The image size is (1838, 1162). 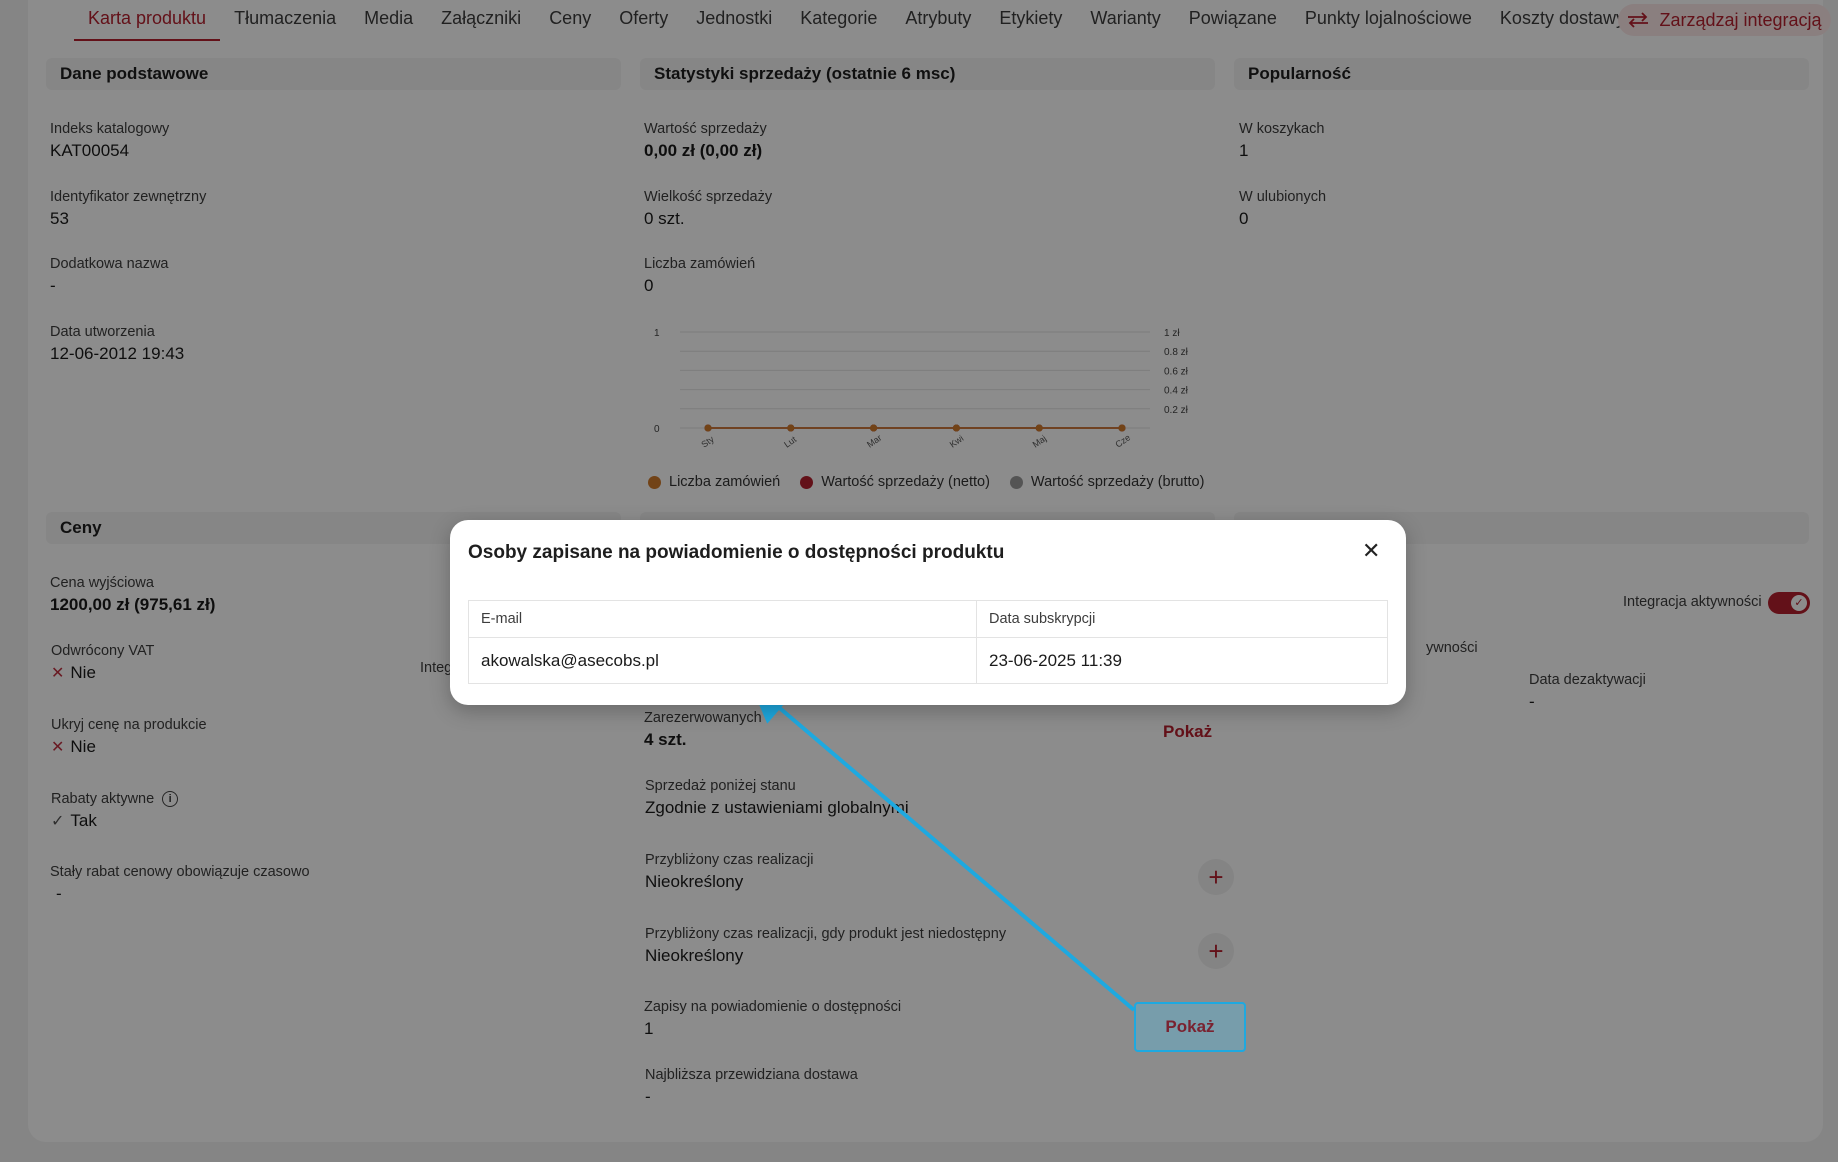 I want to click on column-header-email: E-mail, so click(x=722, y=619).